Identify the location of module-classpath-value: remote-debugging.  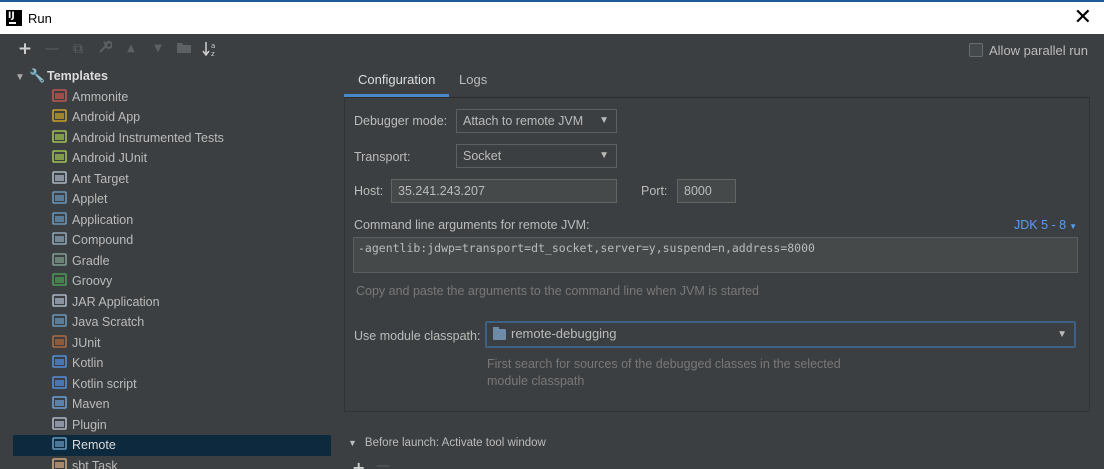
(564, 333).